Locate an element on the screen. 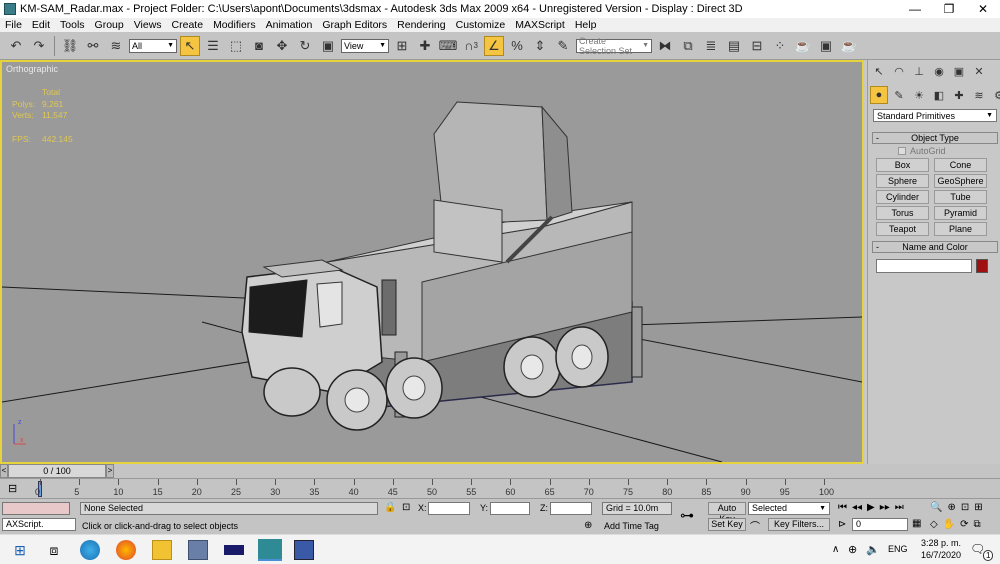  menu-views: Views is located at coordinates (148, 25).